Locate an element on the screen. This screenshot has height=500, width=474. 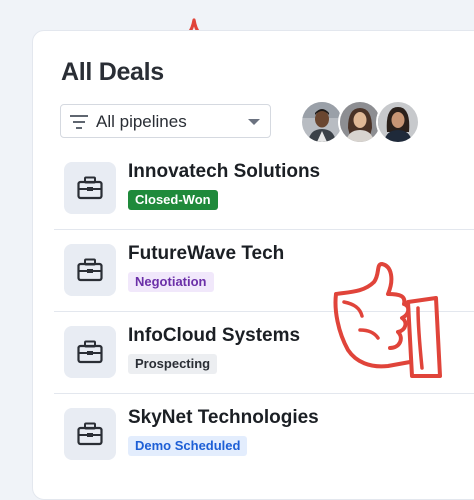
page-title: All Deals is located at coordinates (112, 72).